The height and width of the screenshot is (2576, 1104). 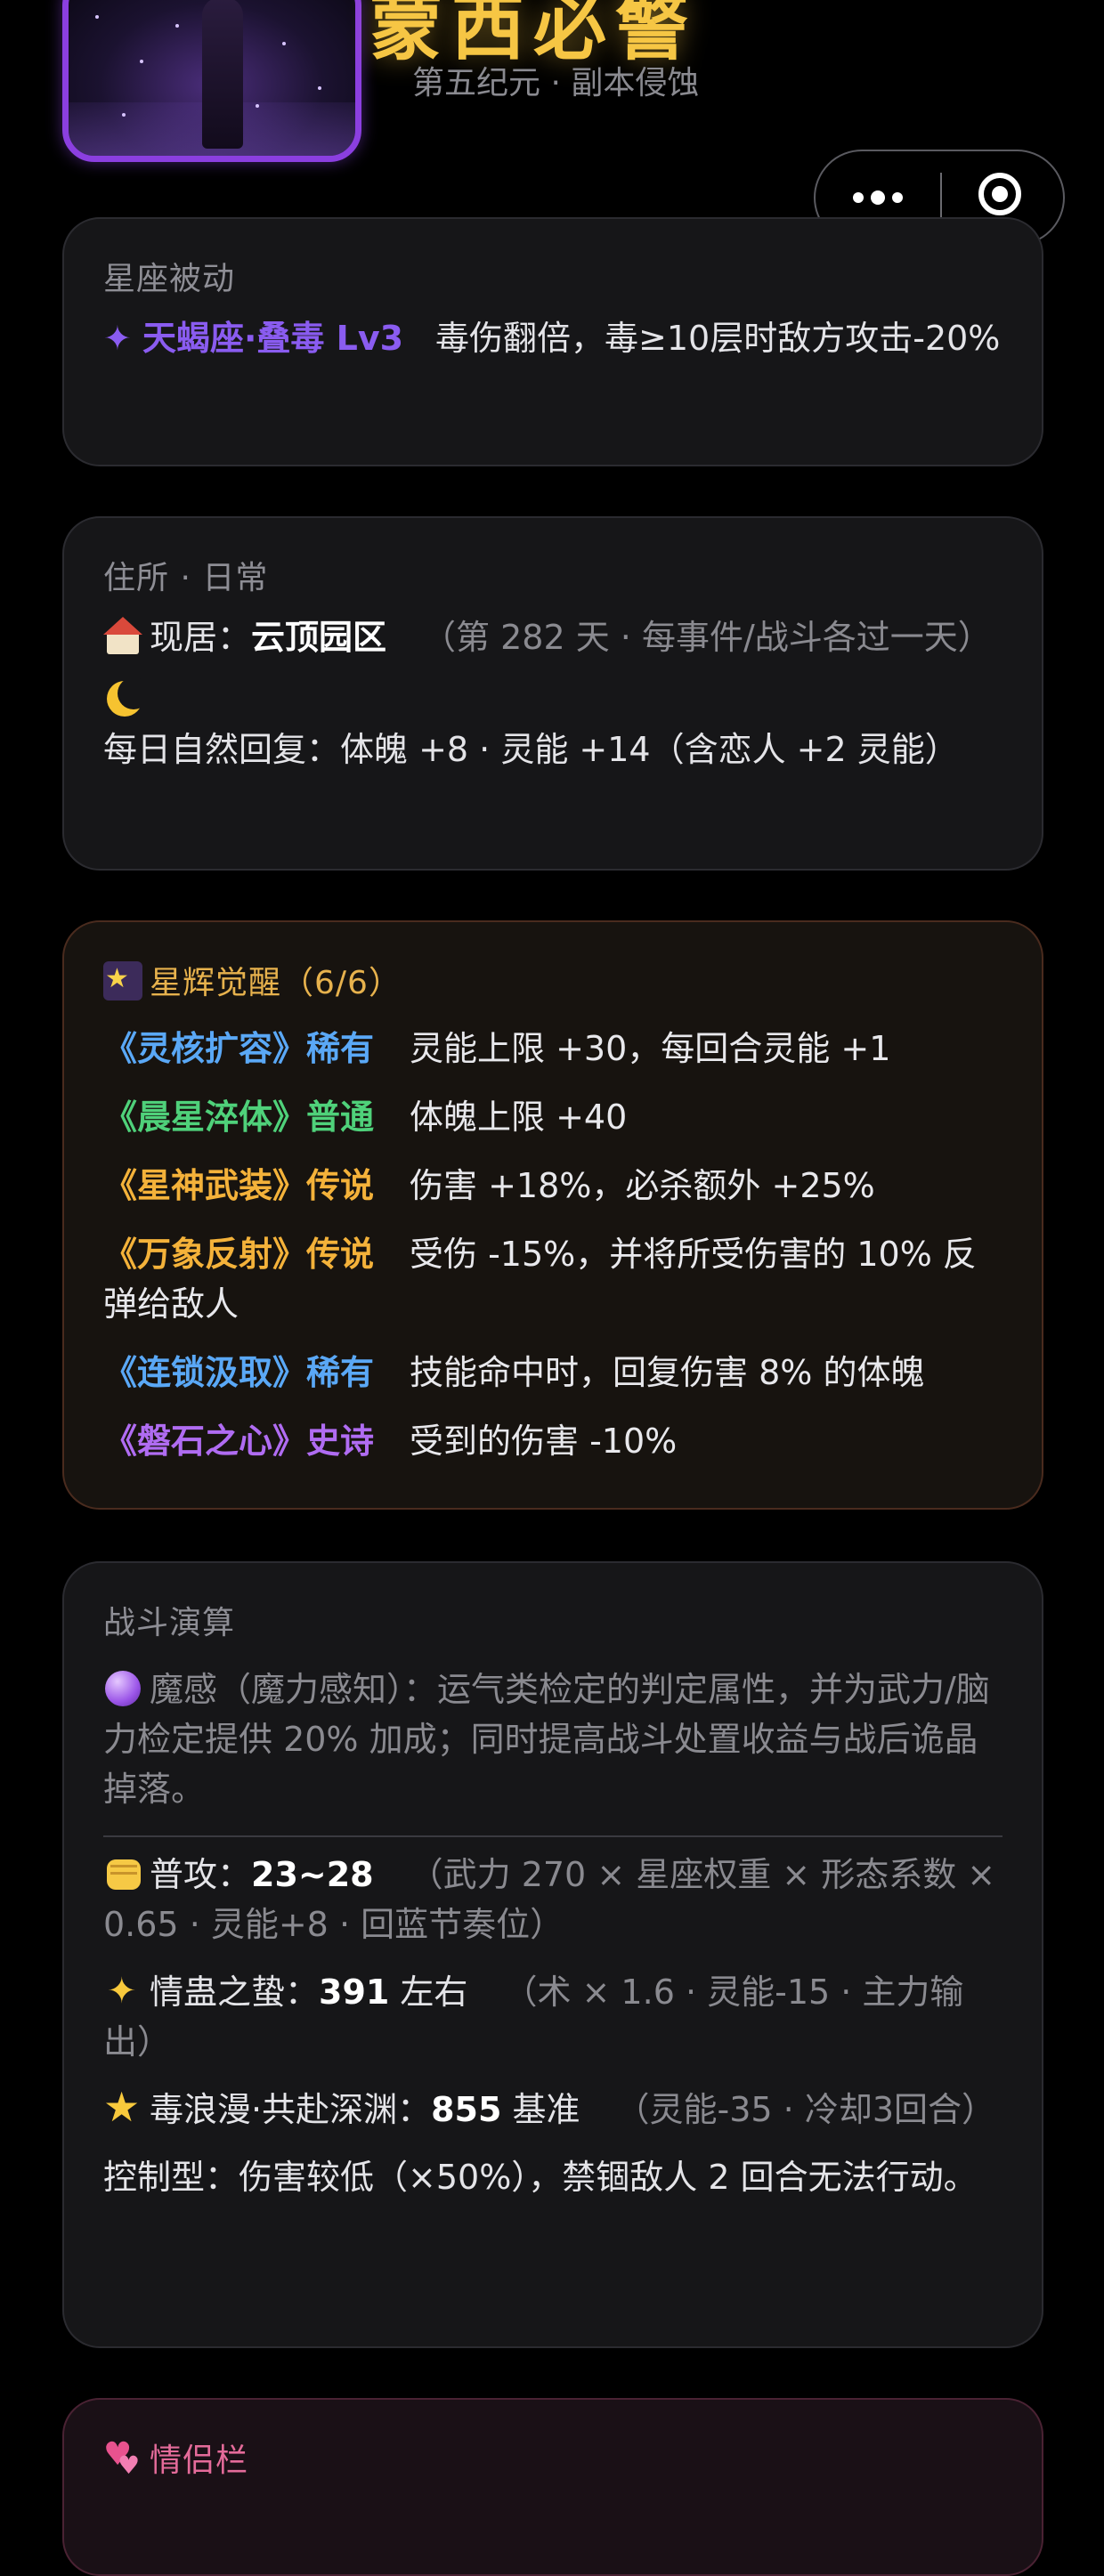 I want to click on skill-1: 情蛊之蛰：391 左右（术 × 1.6 · 灵能-15 · 主力输出）, so click(x=553, y=2017).